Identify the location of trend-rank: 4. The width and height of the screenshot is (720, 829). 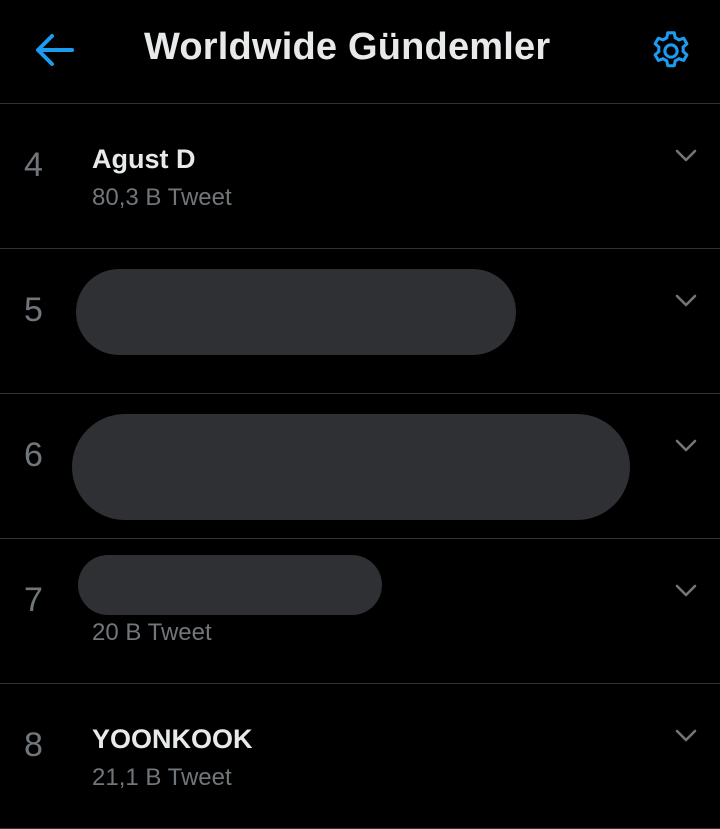
(33, 165).